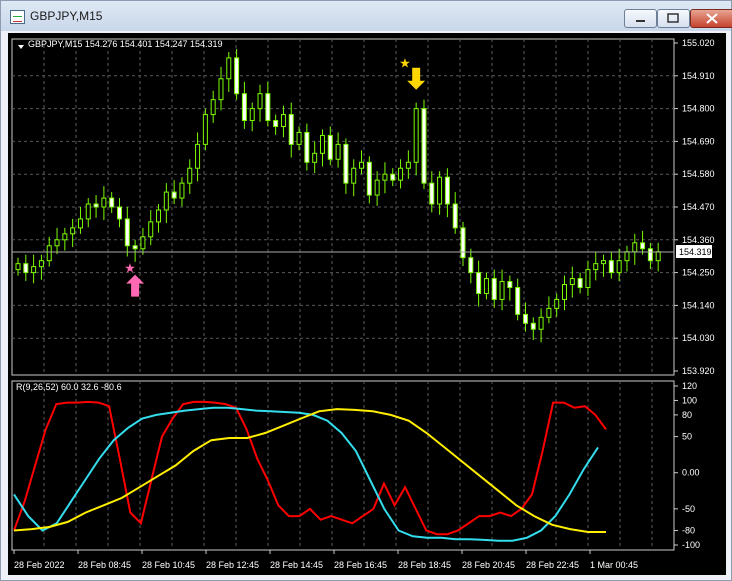 The width and height of the screenshot is (732, 581). What do you see at coordinates (698, 273) in the screenshot?
I see `price-axis-label: 154.250` at bounding box center [698, 273].